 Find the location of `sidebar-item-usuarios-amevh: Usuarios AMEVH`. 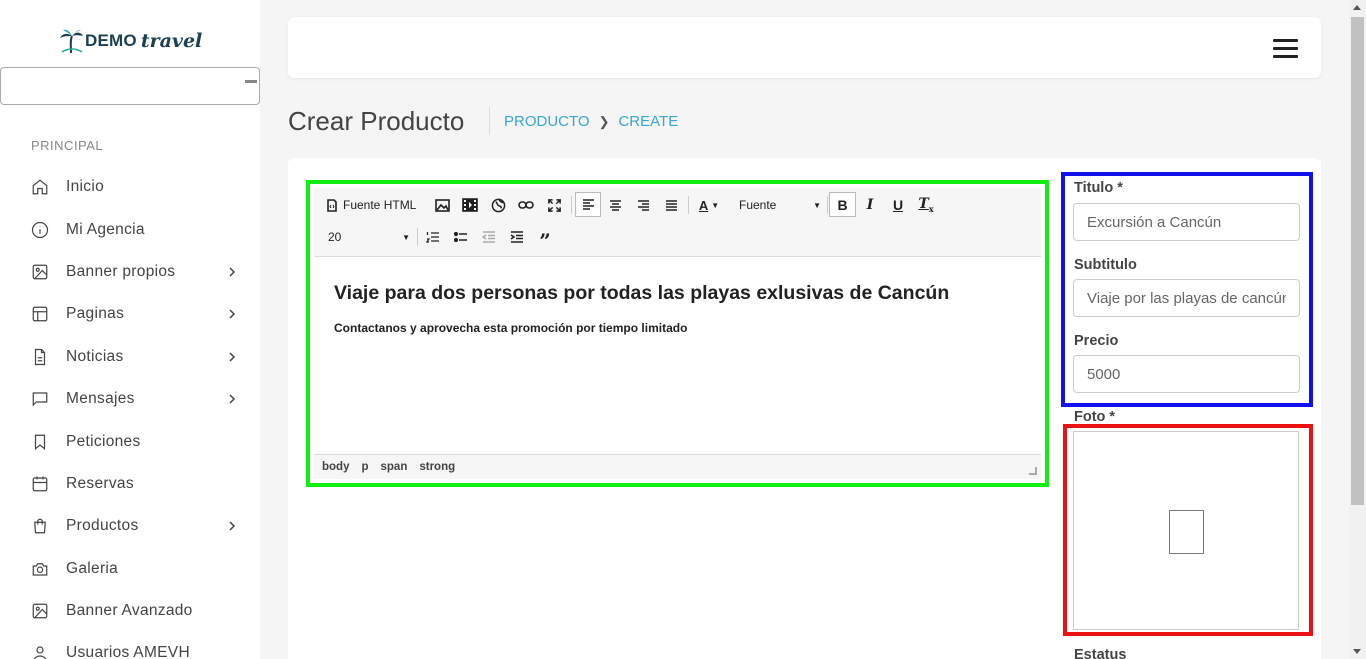

sidebar-item-usuarios-amevh: Usuarios AMEVH is located at coordinates (130, 645).